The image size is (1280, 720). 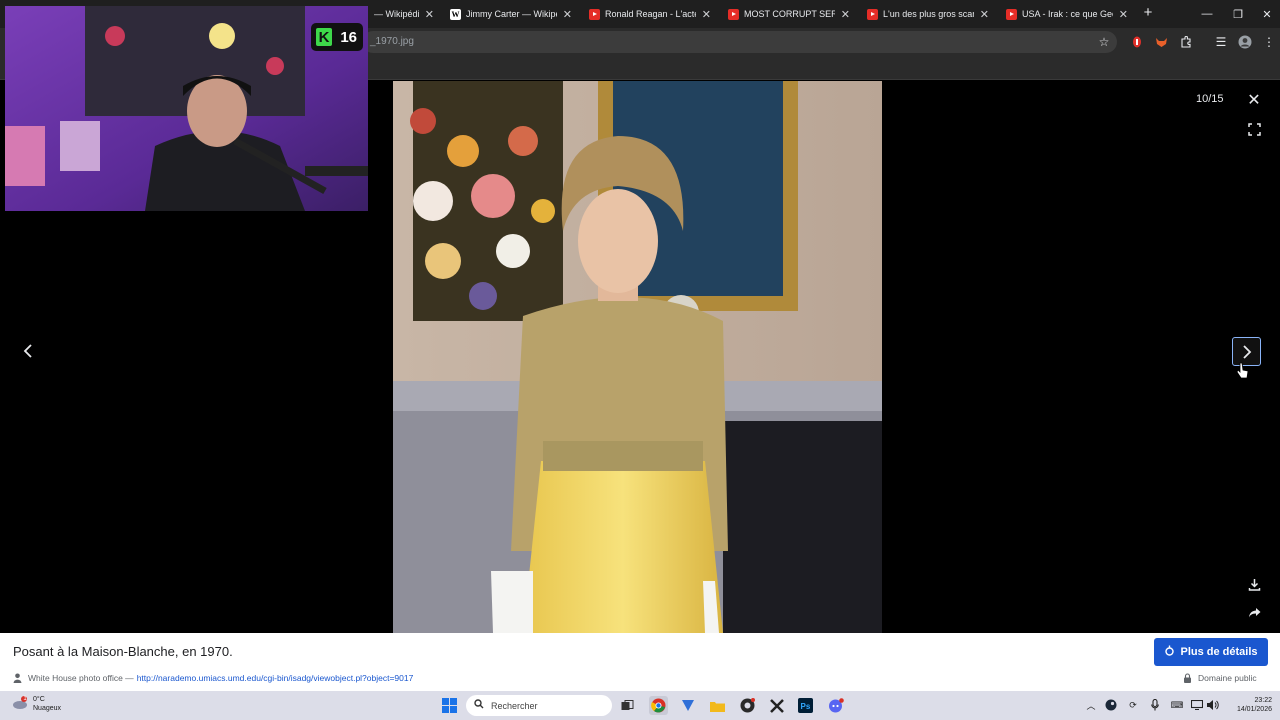 I want to click on tab-label: Jimmy Carter — Wikipédia, so click(x=511, y=14).